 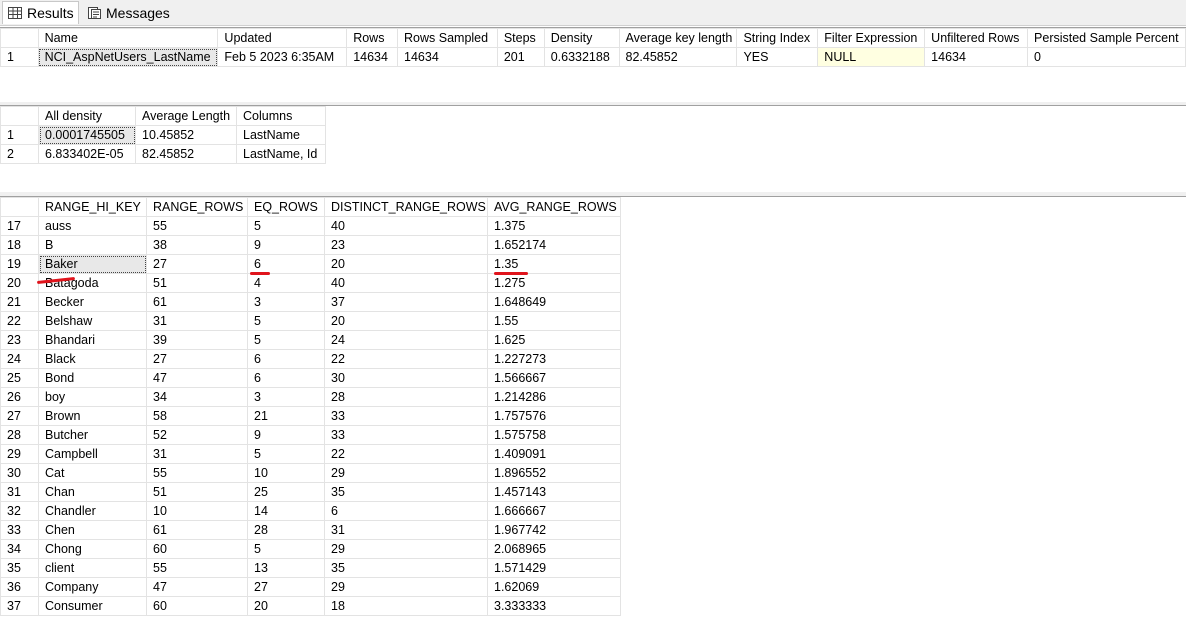 What do you see at coordinates (310, 511) in the screenshot?
I see `table-row: 32 Chandler 10 14 6 1.666667` at bounding box center [310, 511].